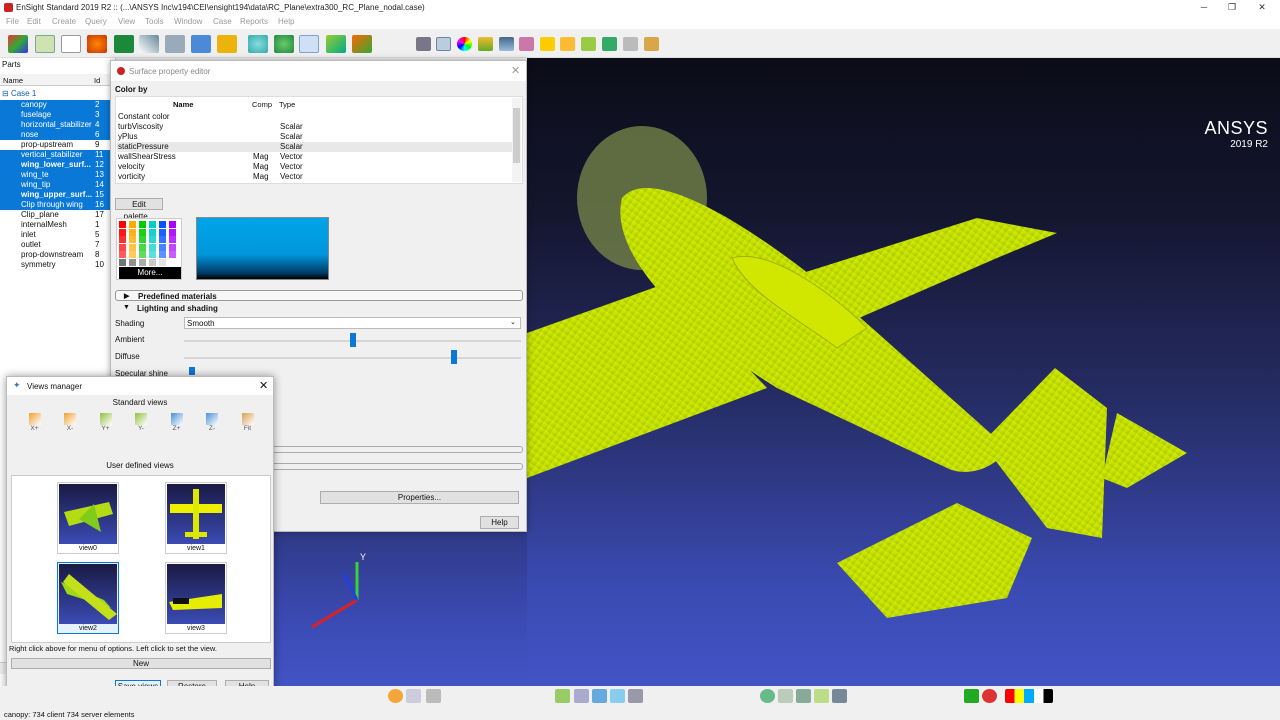  I want to click on image-icon, so click(201, 44).